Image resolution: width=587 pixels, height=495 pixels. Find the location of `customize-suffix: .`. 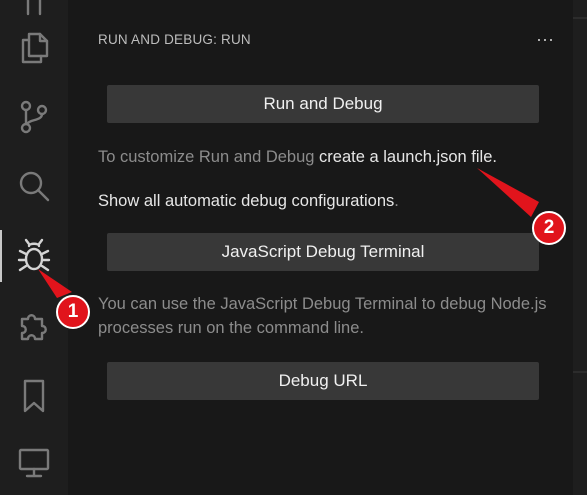

customize-suffix: . is located at coordinates (494, 157).